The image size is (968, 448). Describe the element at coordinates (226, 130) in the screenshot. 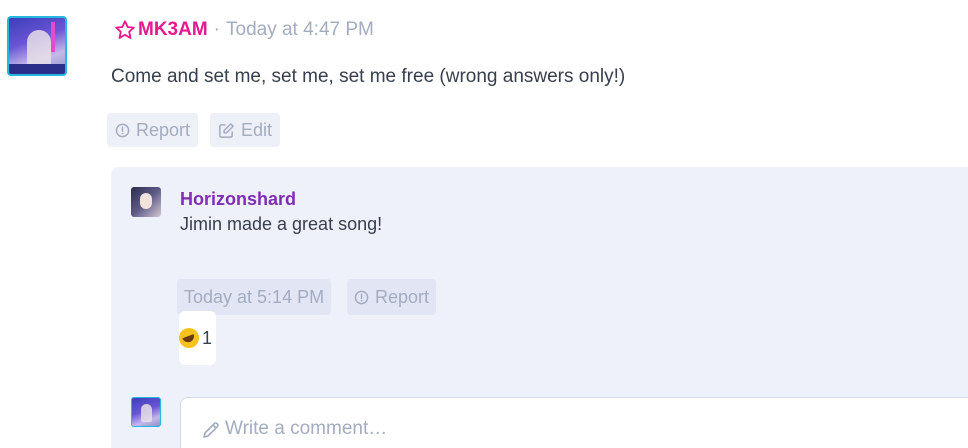

I see `edit-icon` at that location.